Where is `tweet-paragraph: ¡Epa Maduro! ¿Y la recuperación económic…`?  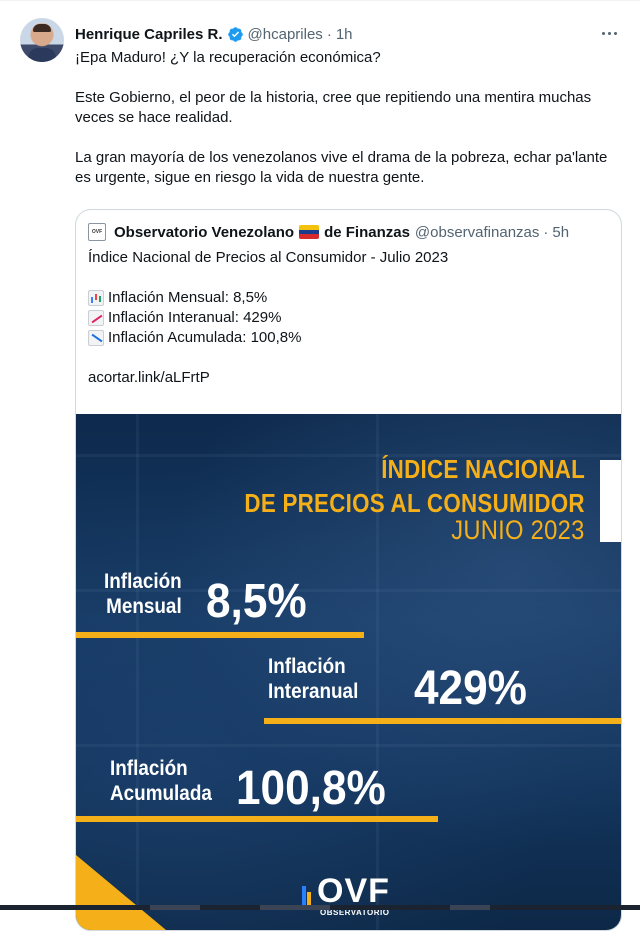
tweet-paragraph: ¡Epa Maduro! ¿Y la recuperación económic… is located at coordinates (228, 57).